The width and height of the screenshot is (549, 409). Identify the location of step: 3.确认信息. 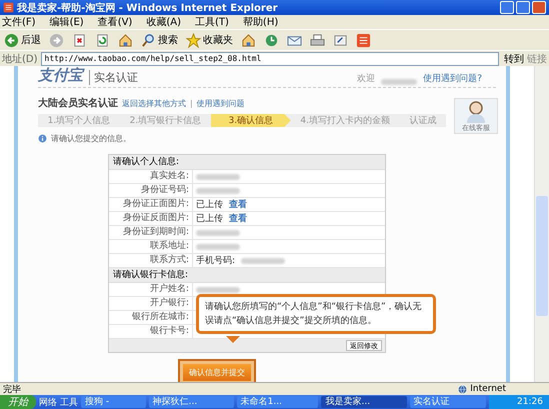
(250, 120).